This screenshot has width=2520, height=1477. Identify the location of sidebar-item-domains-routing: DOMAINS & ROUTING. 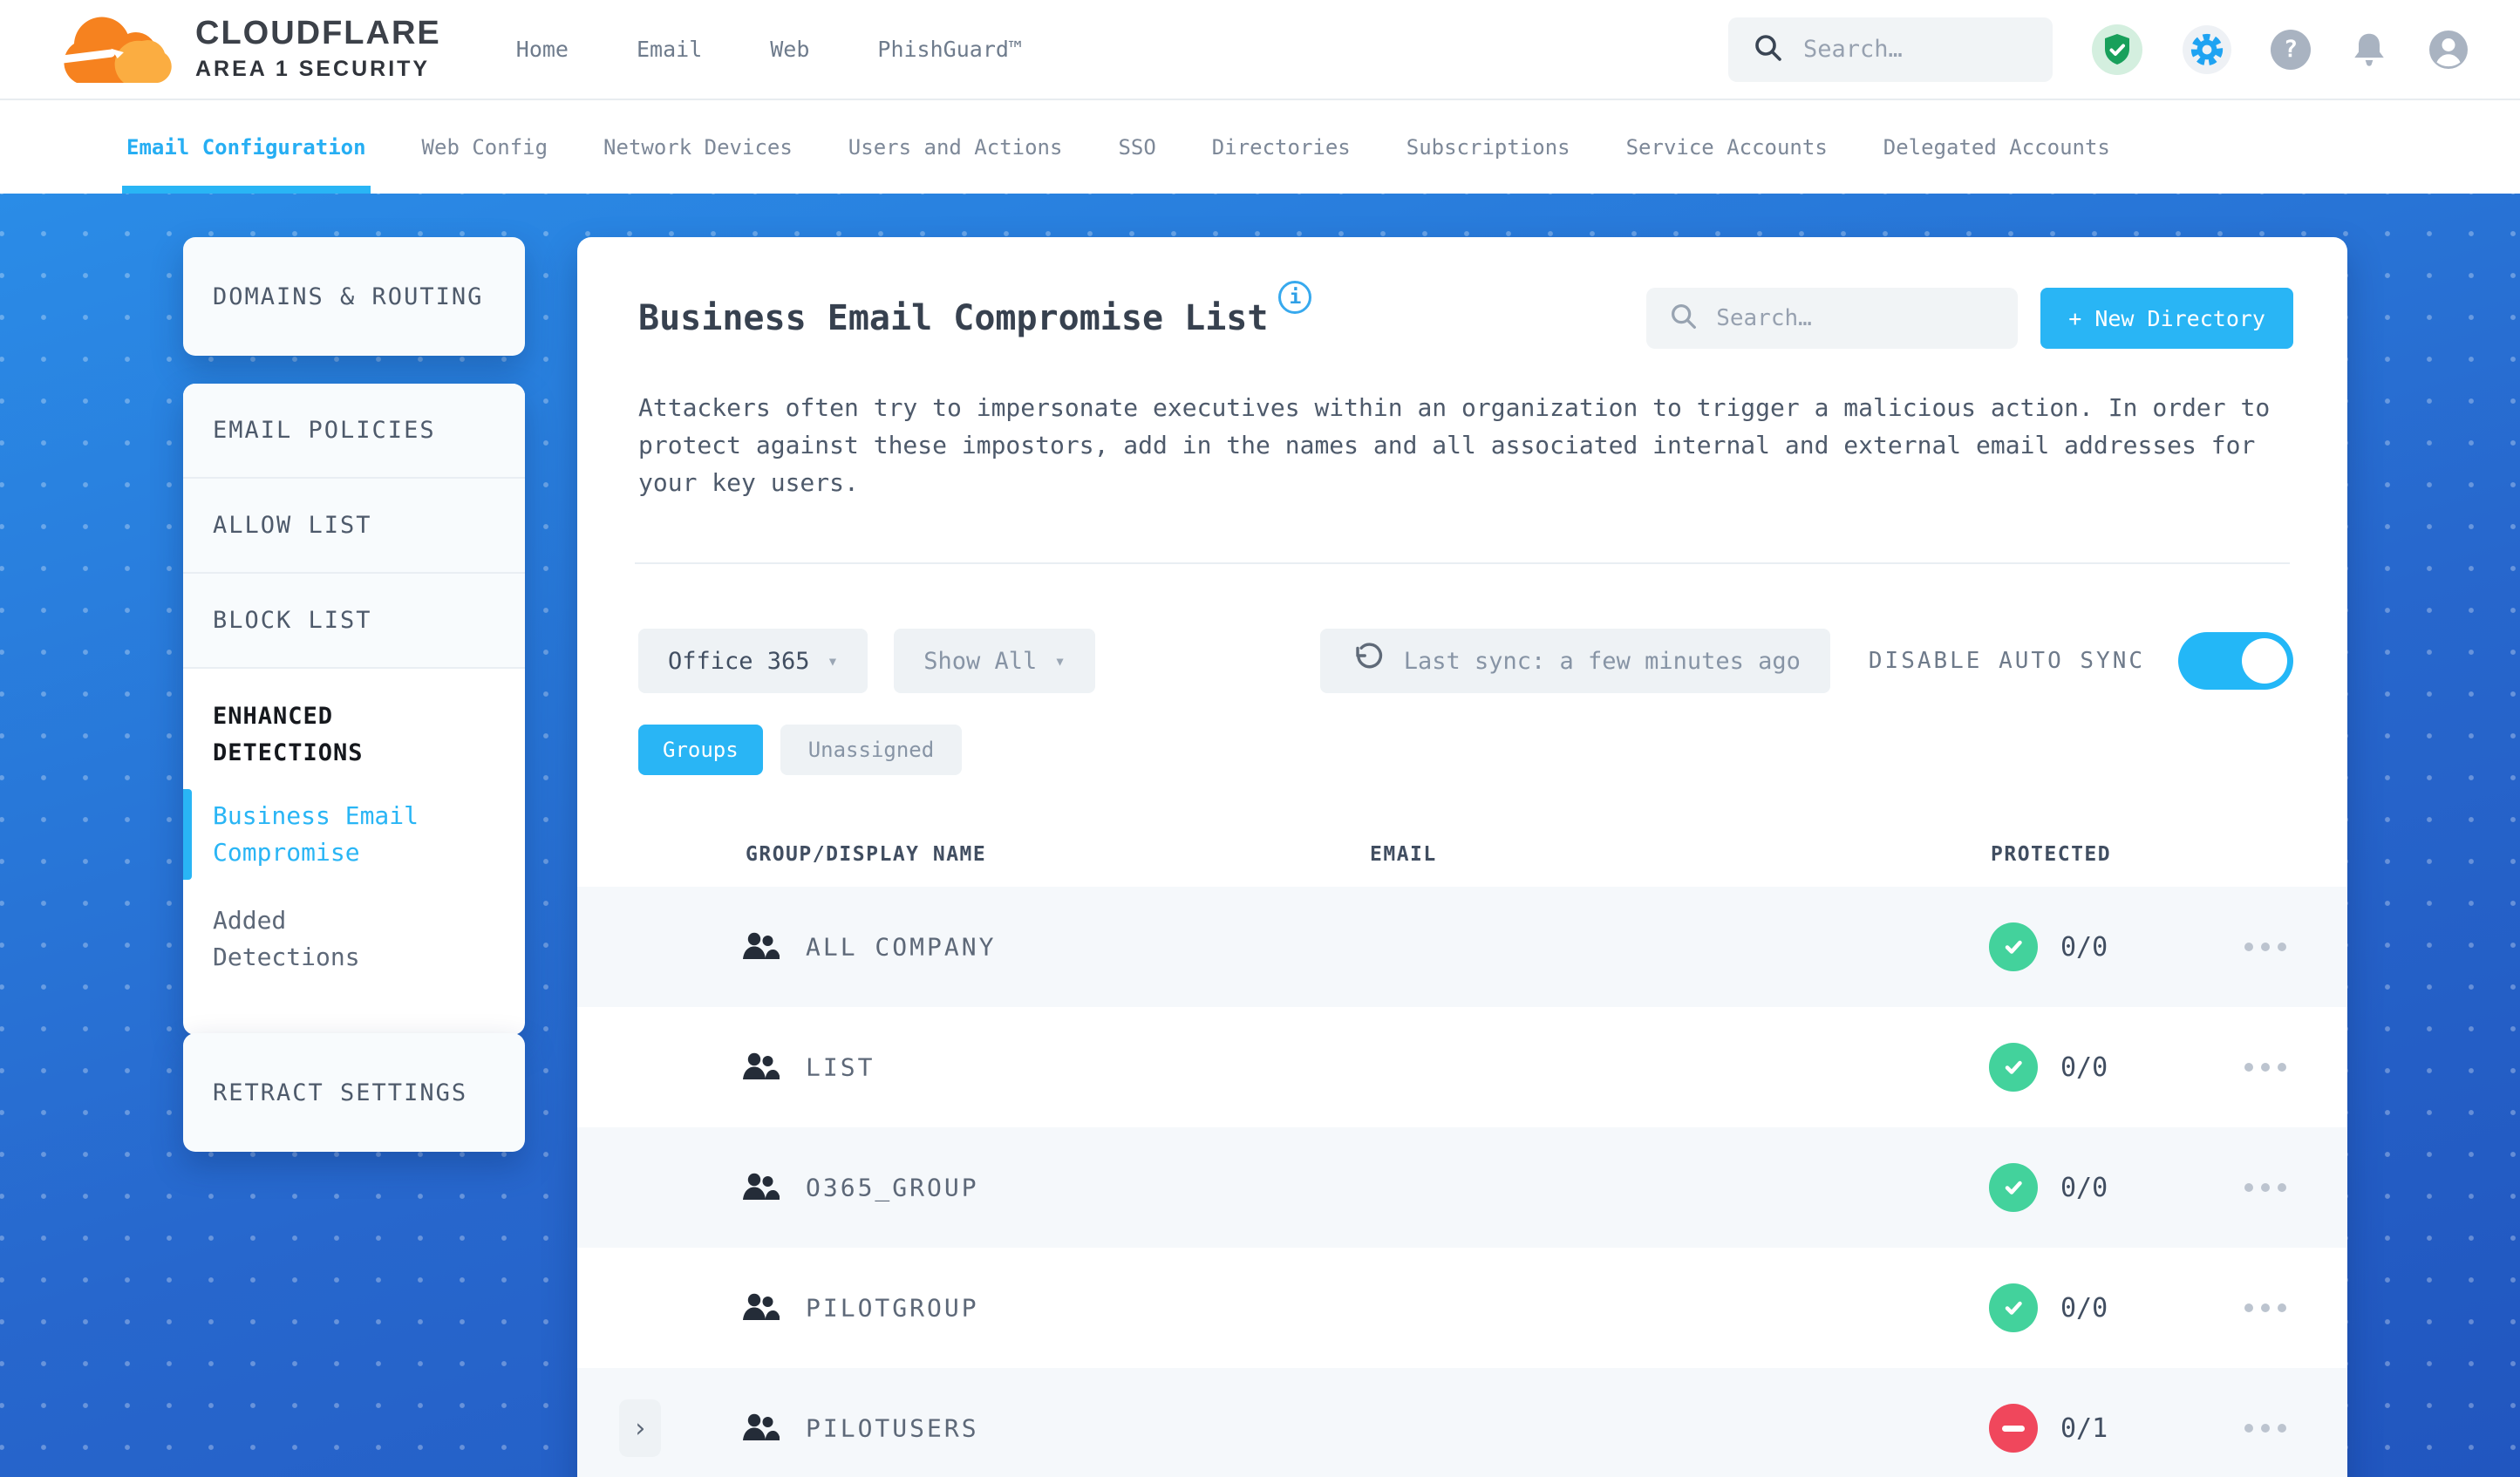
(348, 296).